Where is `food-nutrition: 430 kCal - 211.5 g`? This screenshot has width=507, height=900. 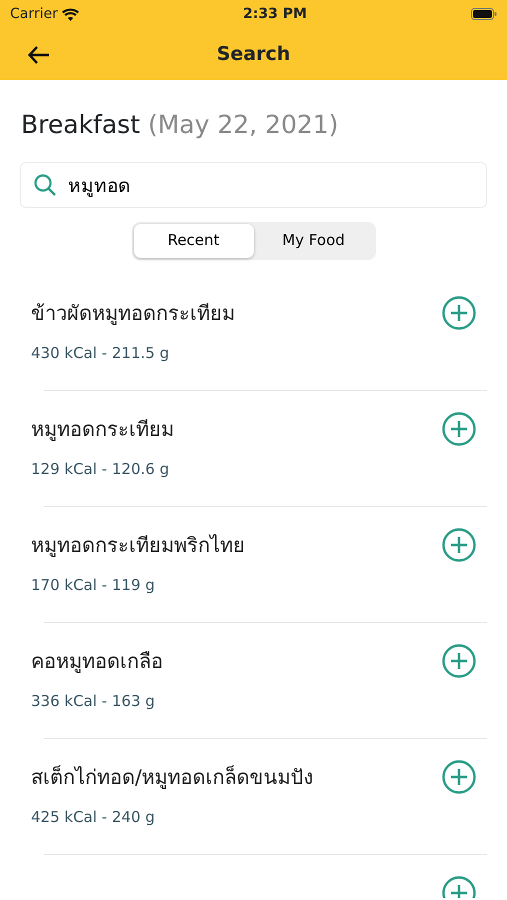 food-nutrition: 430 kCal - 211.5 g is located at coordinates (100, 353).